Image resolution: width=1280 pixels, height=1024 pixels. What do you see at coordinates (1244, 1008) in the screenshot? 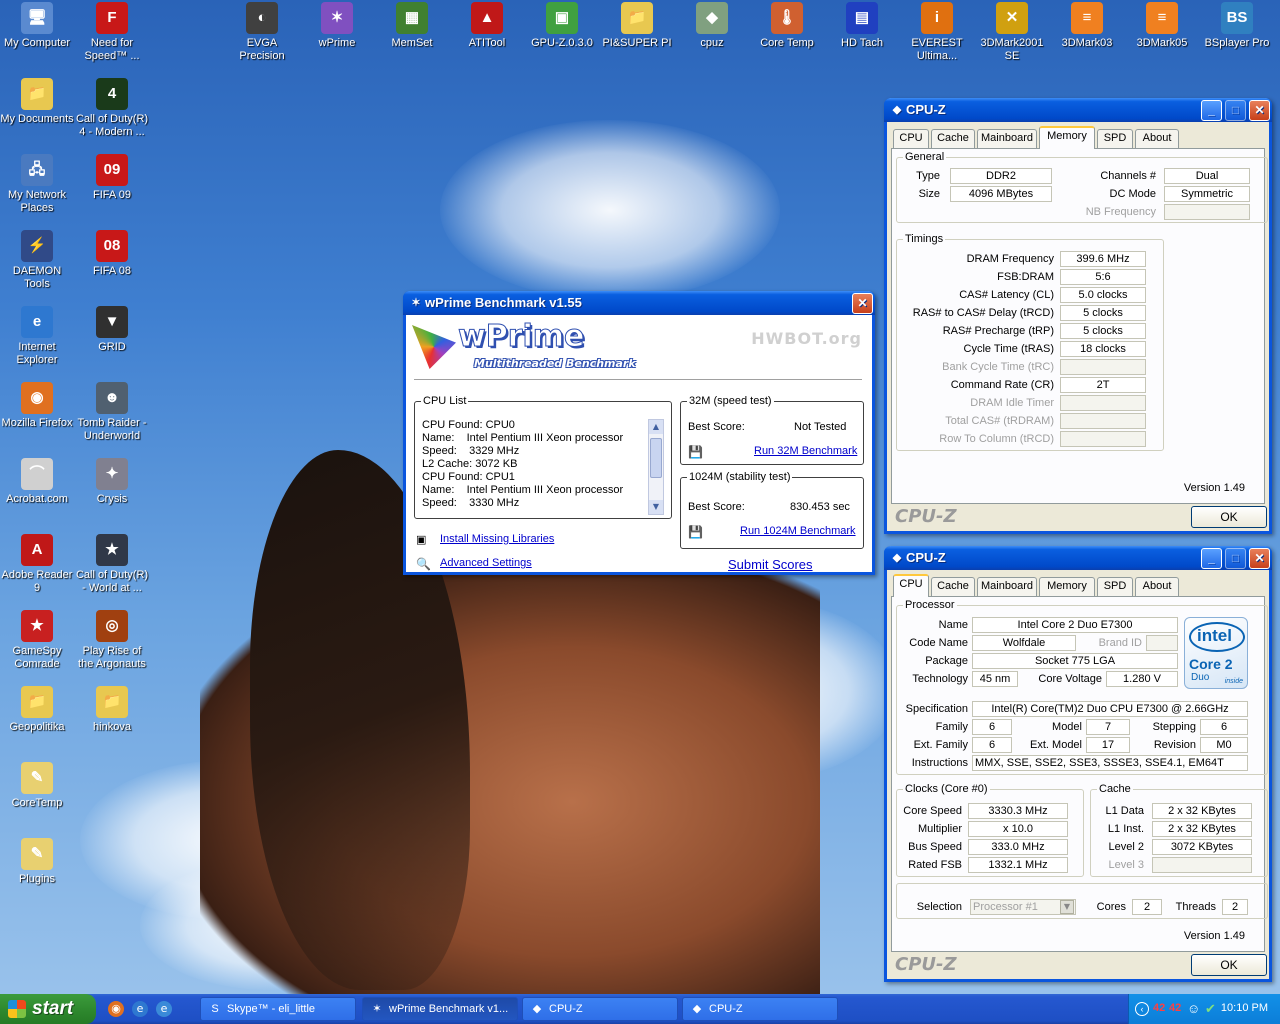
I see `clock: 10:10 PM` at bounding box center [1244, 1008].